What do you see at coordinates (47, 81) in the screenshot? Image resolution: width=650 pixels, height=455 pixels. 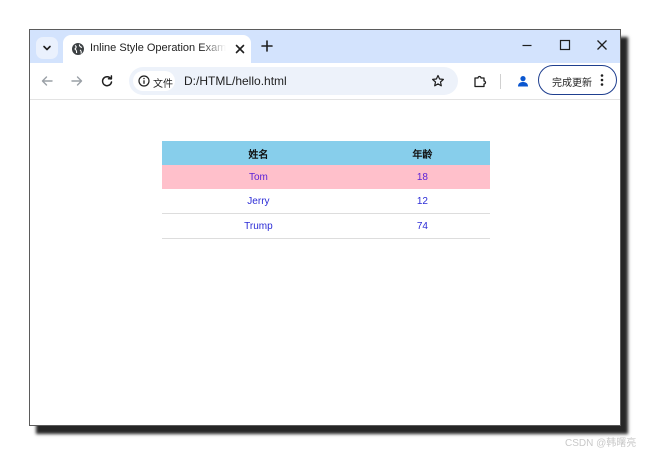 I see `arrow-left-icon` at bounding box center [47, 81].